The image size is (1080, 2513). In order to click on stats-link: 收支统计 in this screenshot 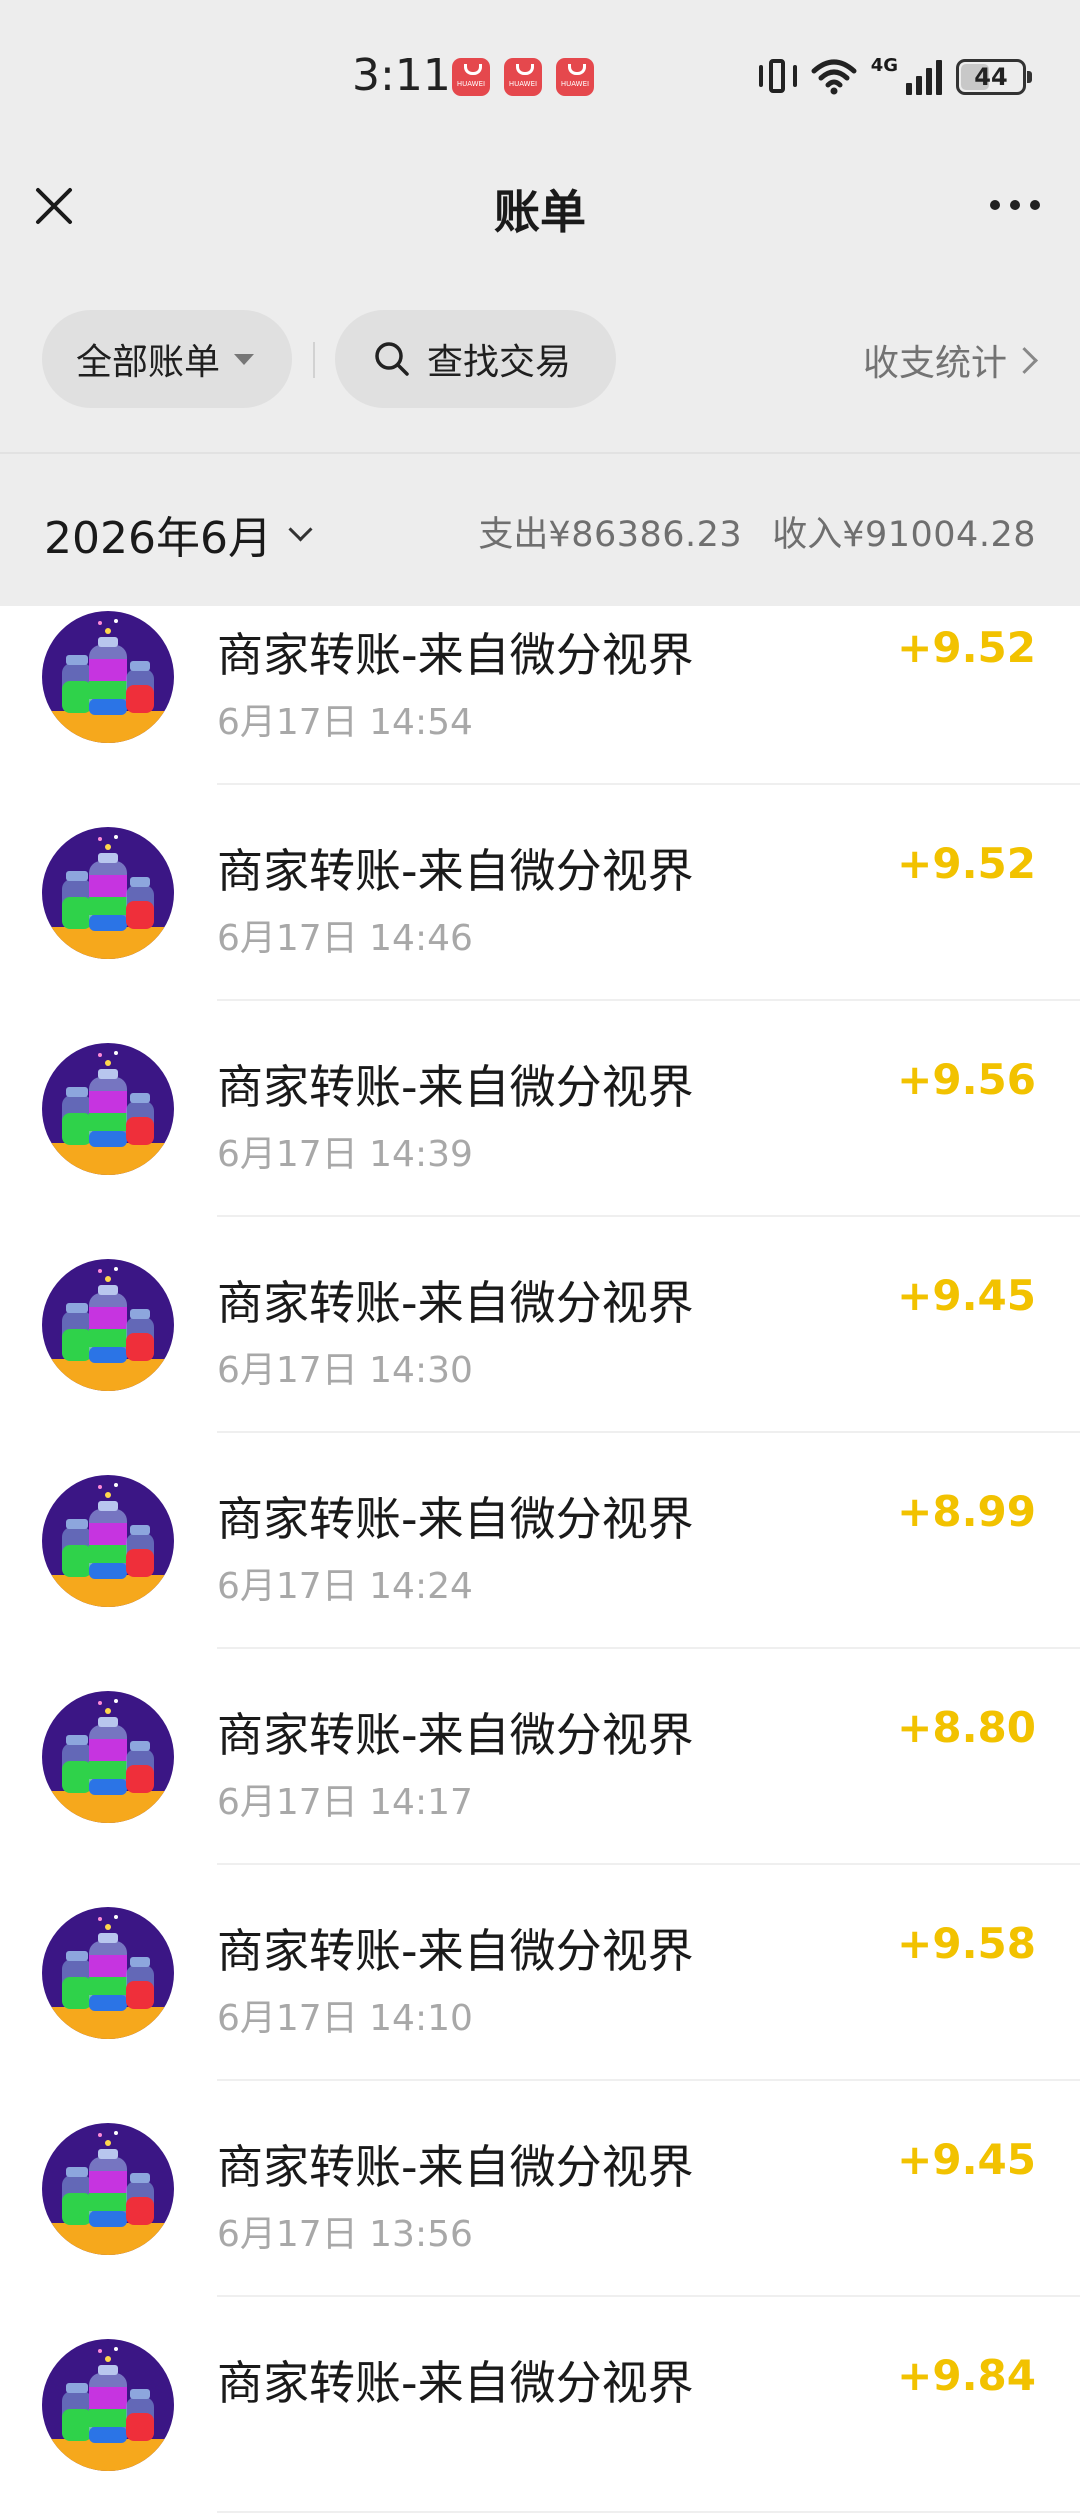, I will do `click(950, 360)`.